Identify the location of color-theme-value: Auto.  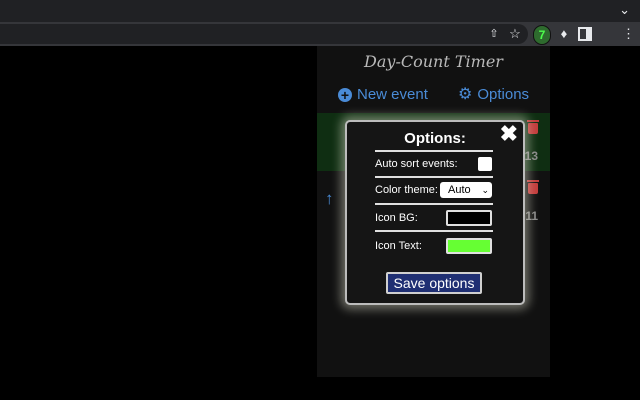
(459, 190).